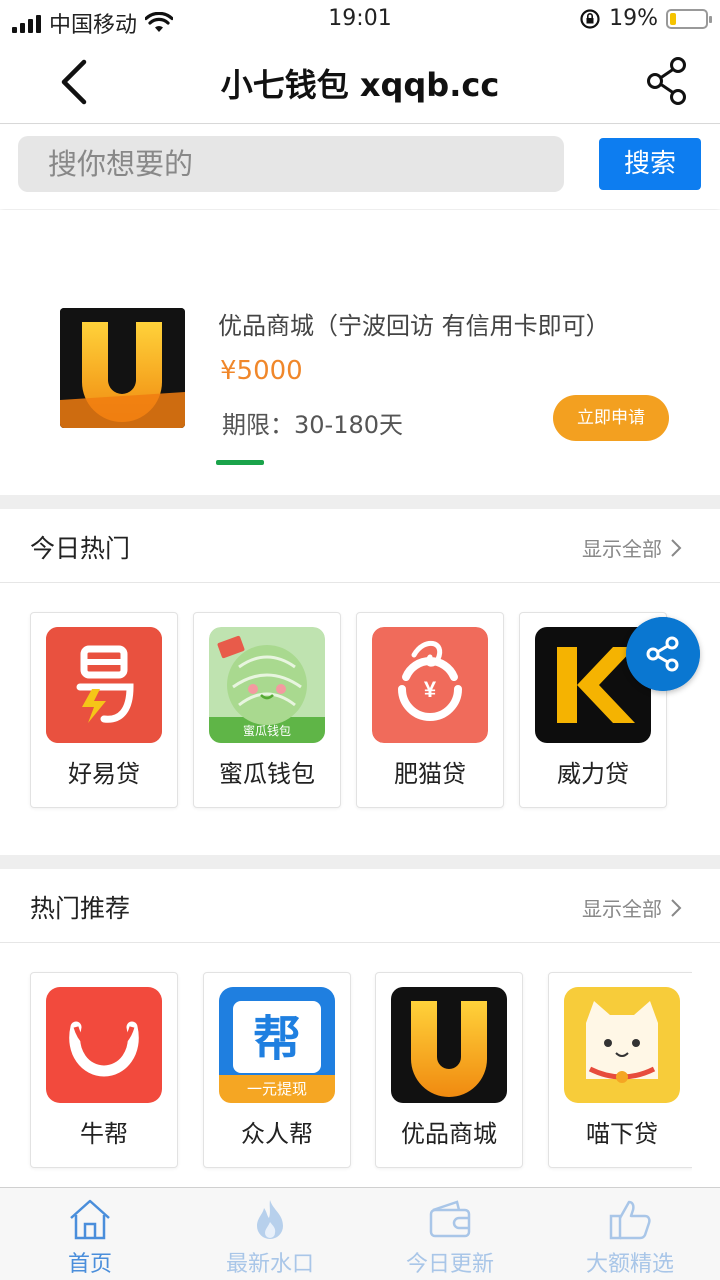  What do you see at coordinates (450, 1219) in the screenshot?
I see `wallet-icon` at bounding box center [450, 1219].